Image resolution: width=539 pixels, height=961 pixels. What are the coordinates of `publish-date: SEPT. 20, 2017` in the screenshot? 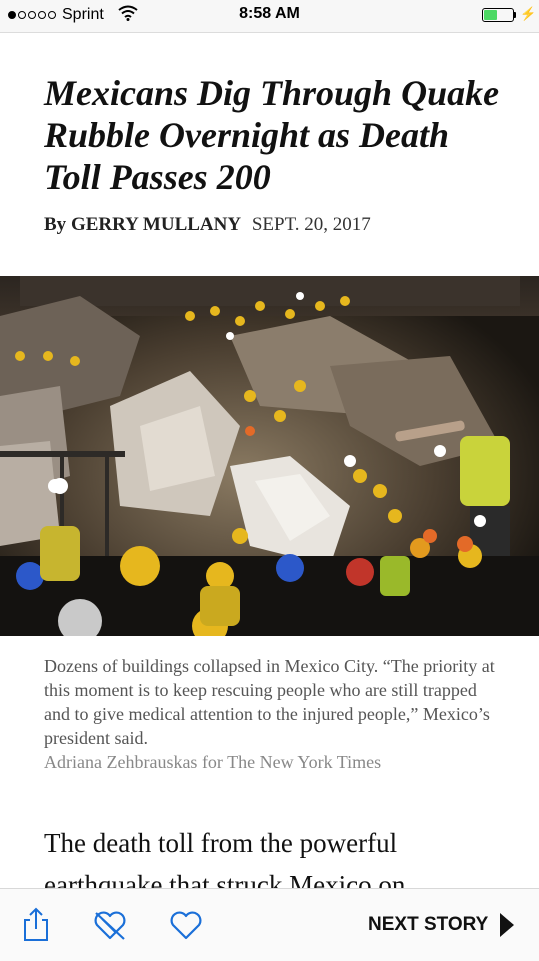 It's located at (311, 224).